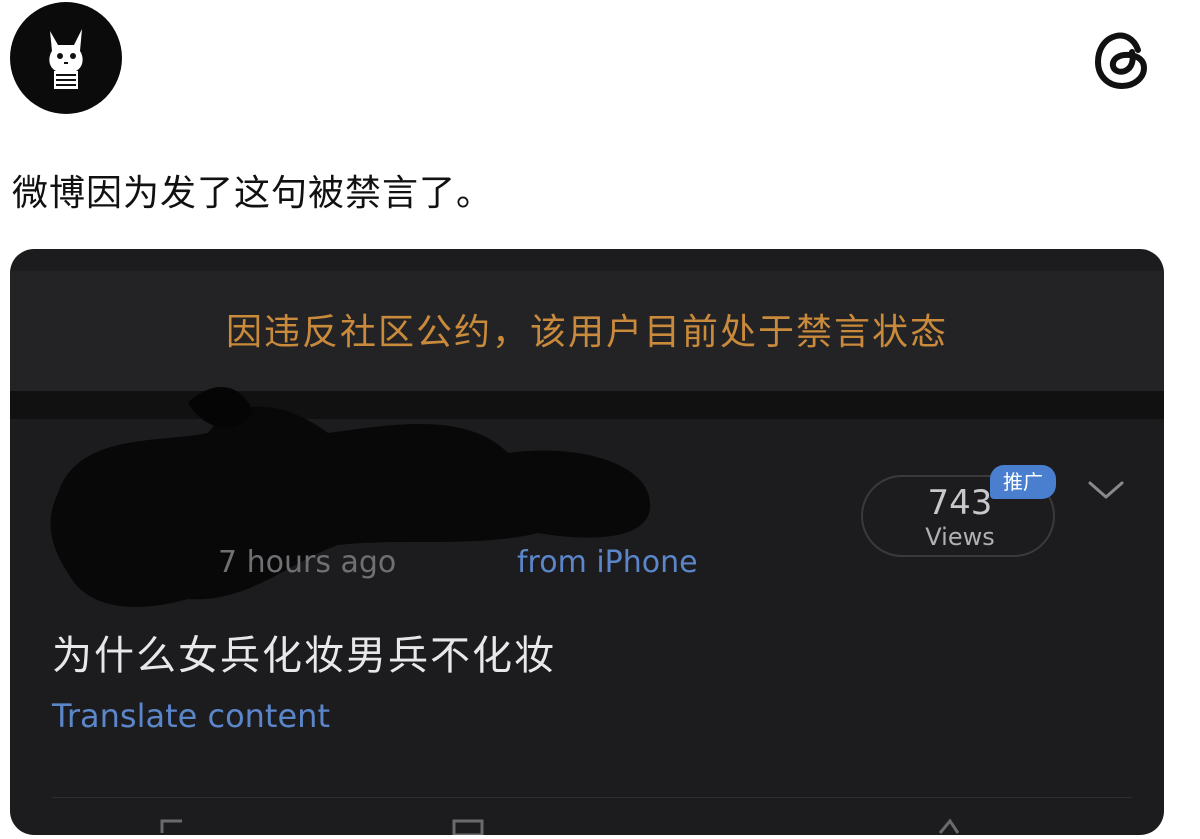 The image size is (1200, 839). I want to click on comment-icon, so click(468, 827).